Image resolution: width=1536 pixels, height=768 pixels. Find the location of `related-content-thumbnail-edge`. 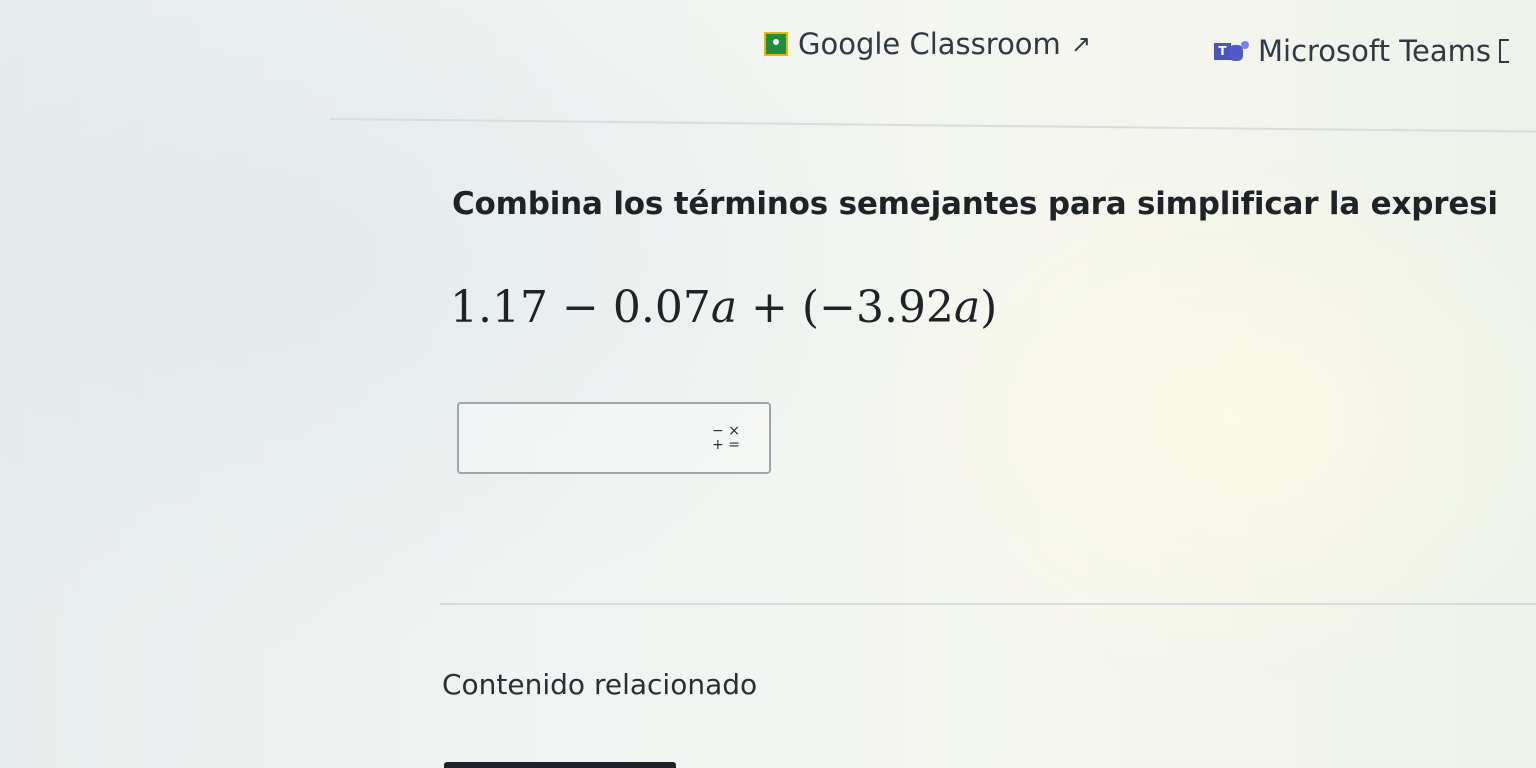

related-content-thumbnail-edge is located at coordinates (560, 765).